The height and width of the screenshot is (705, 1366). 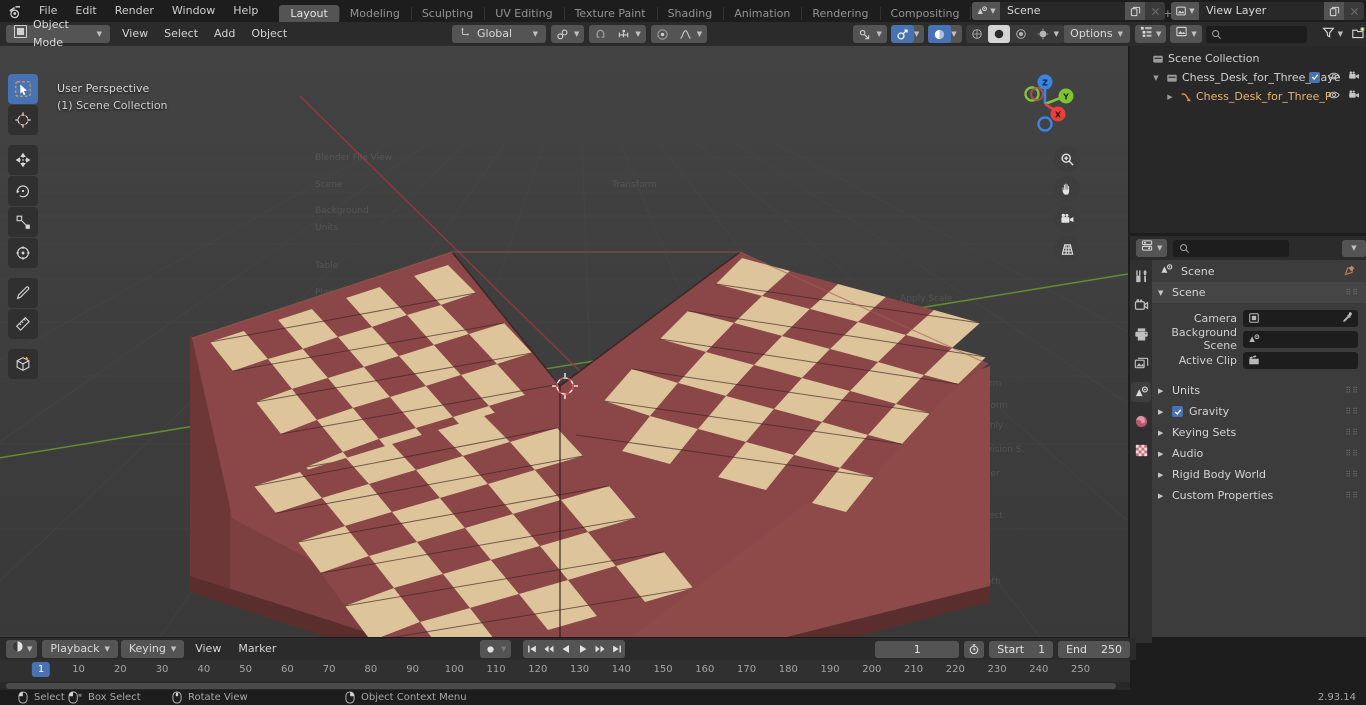 I want to click on menu-window: Window, so click(x=193, y=11).